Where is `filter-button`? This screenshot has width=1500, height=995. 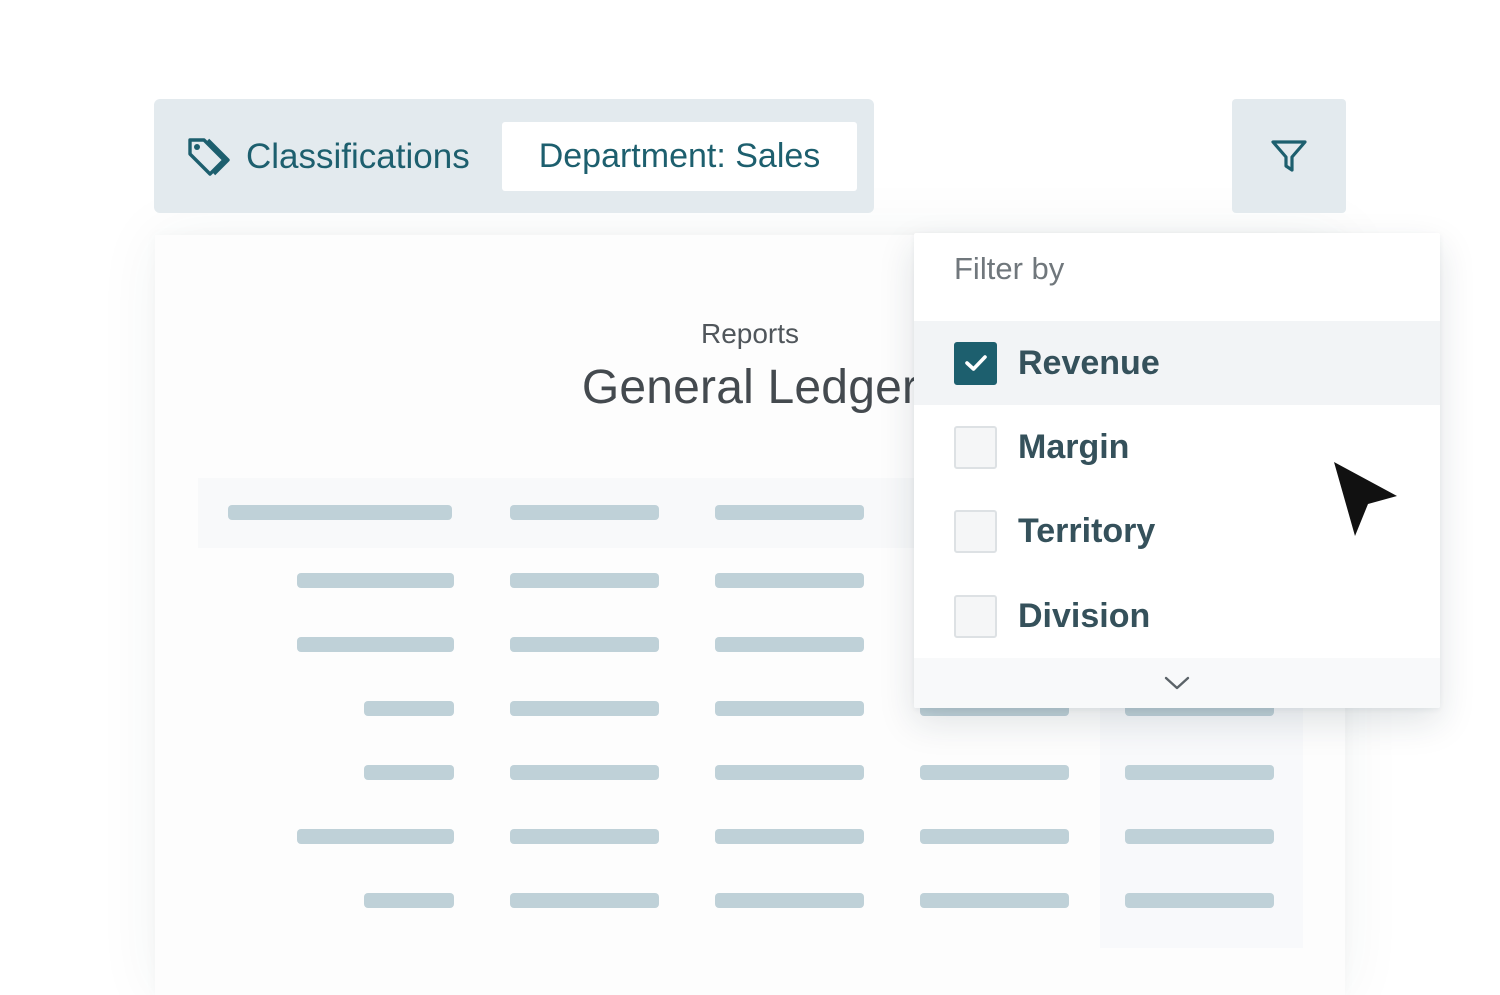 filter-button is located at coordinates (1289, 156).